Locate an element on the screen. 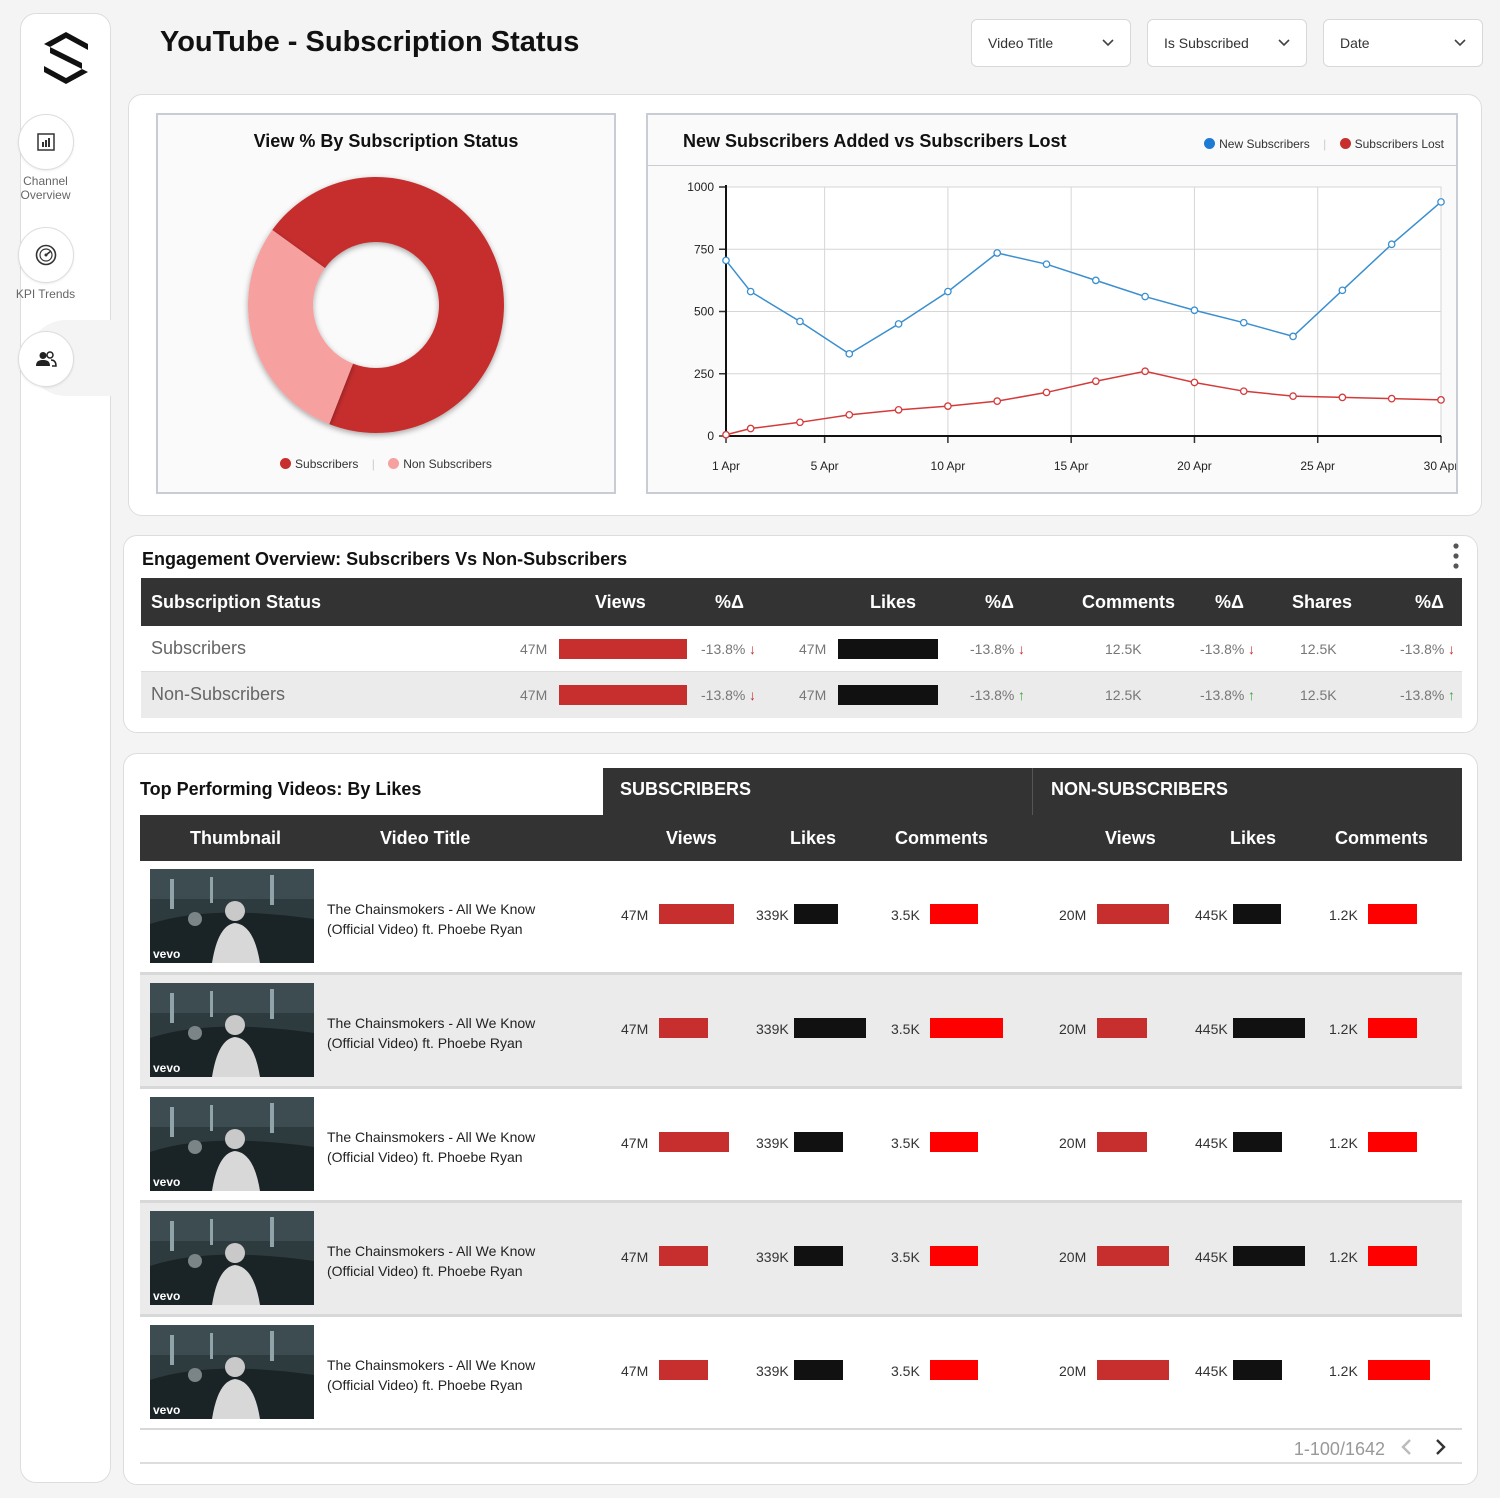 The image size is (1500, 1498). logo-icon is located at coordinates (66, 58).